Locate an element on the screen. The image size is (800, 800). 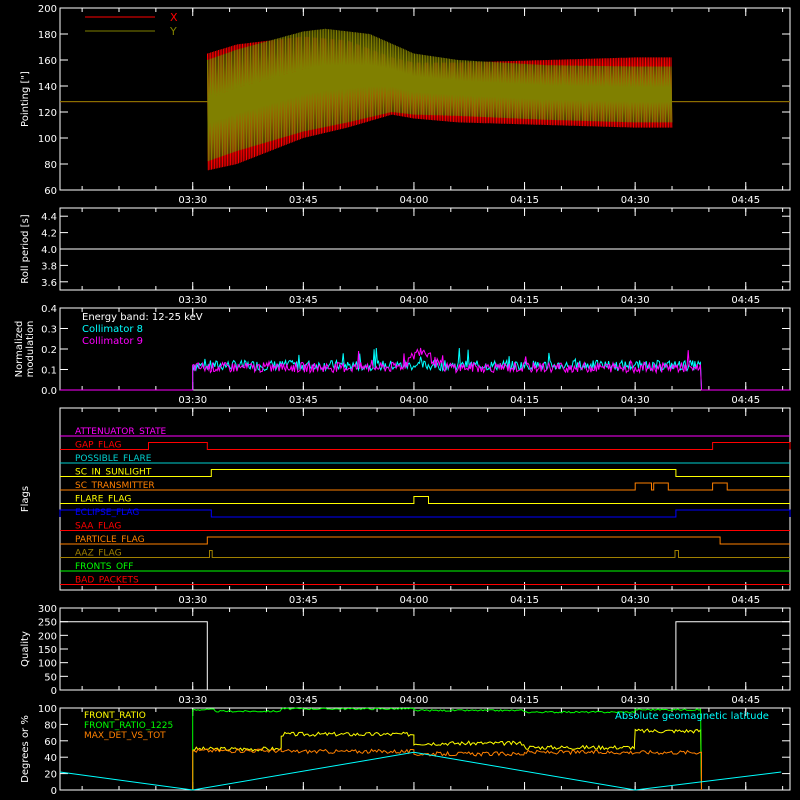
flag-label: SC_IN_SUNLIGHT is located at coordinates (113, 473).